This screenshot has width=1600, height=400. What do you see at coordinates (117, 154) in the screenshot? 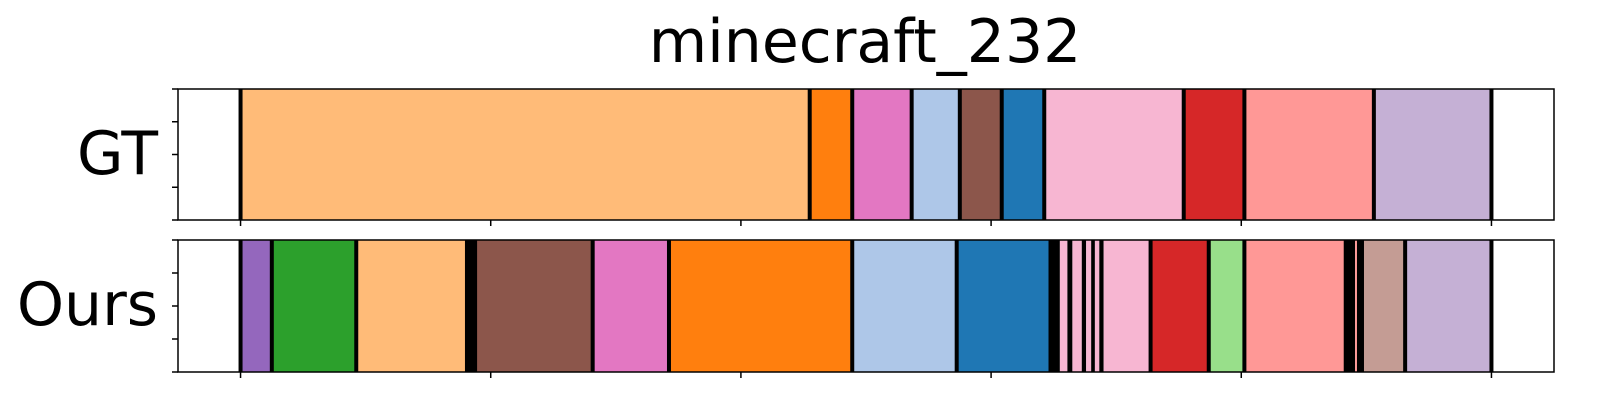
I see `row-label-gt: GT` at bounding box center [117, 154].